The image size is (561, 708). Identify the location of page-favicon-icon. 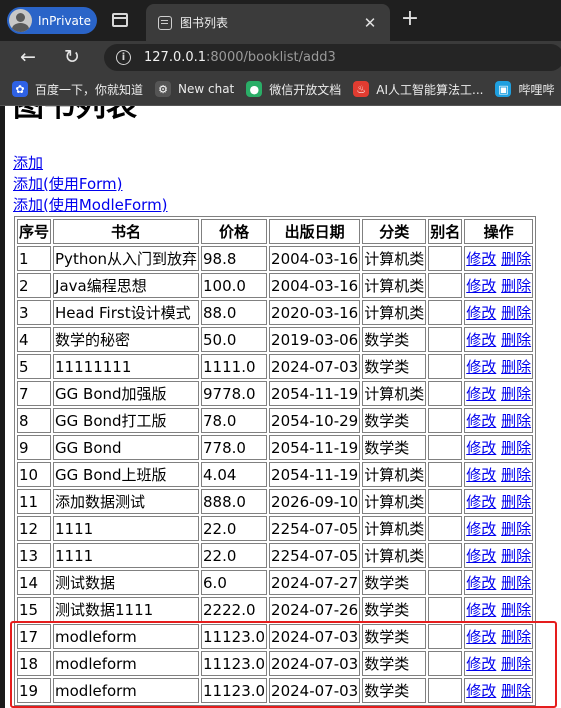
(165, 22).